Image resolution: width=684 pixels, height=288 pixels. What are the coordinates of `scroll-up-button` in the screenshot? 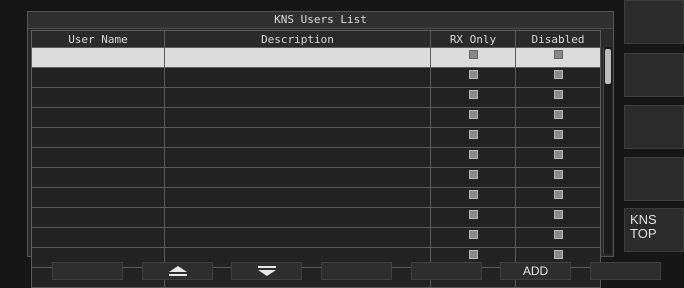 It's located at (177, 271).